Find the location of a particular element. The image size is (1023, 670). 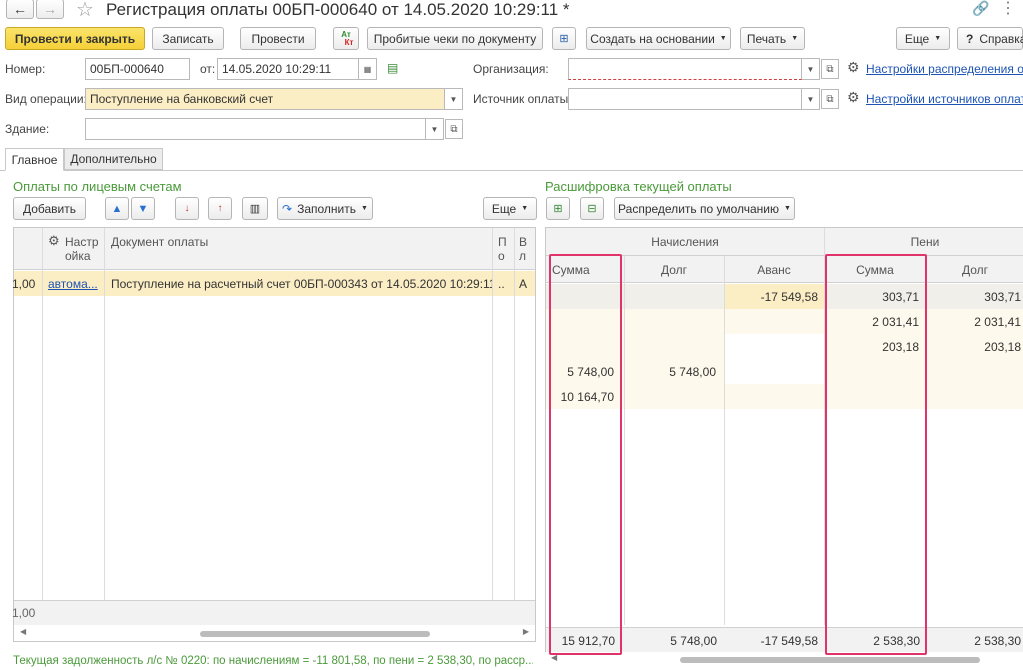

right-panel-title: Расшифровка текущей оплаты is located at coordinates (638, 186).